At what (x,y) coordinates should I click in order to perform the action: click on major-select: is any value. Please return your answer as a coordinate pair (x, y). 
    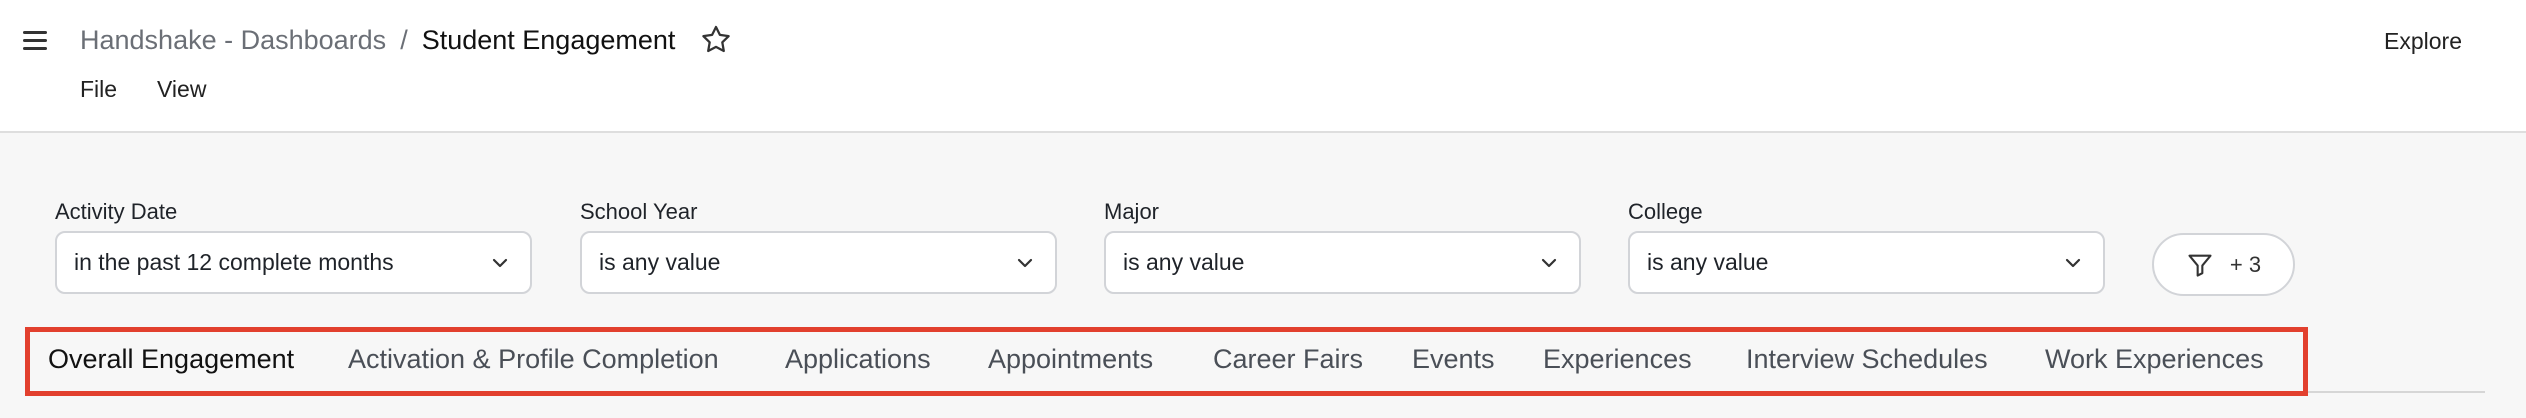
    Looking at the image, I should click on (1342, 262).